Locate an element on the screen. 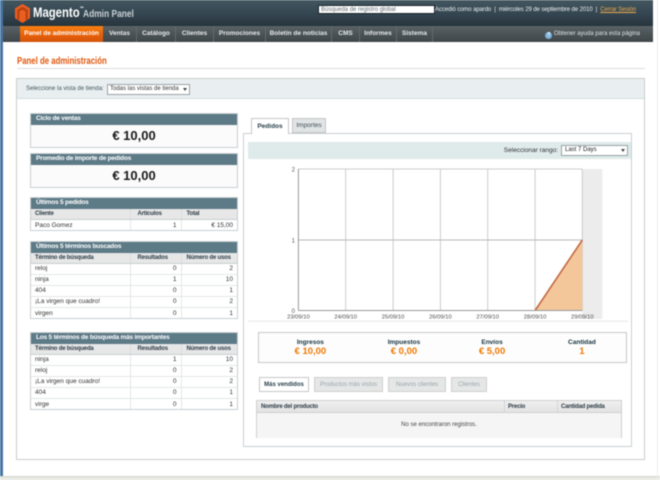  svg-text: 24/09/10 is located at coordinates (345, 318).